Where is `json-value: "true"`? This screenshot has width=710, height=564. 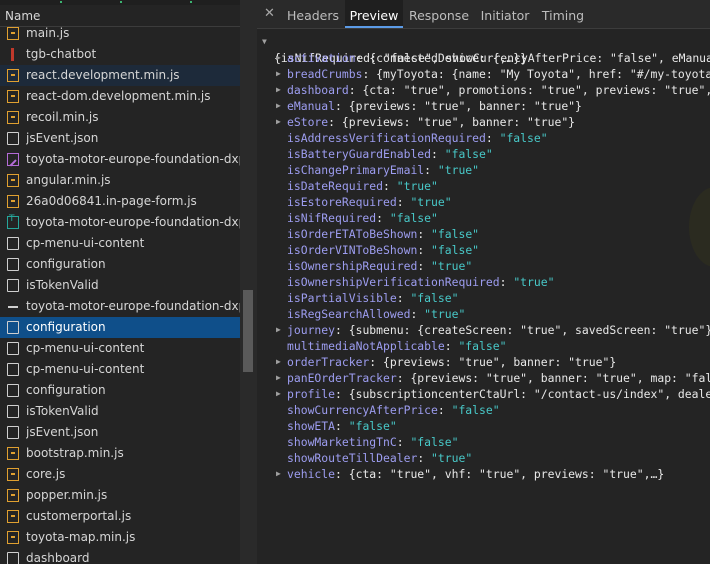
json-value: "true" is located at coordinates (452, 458).